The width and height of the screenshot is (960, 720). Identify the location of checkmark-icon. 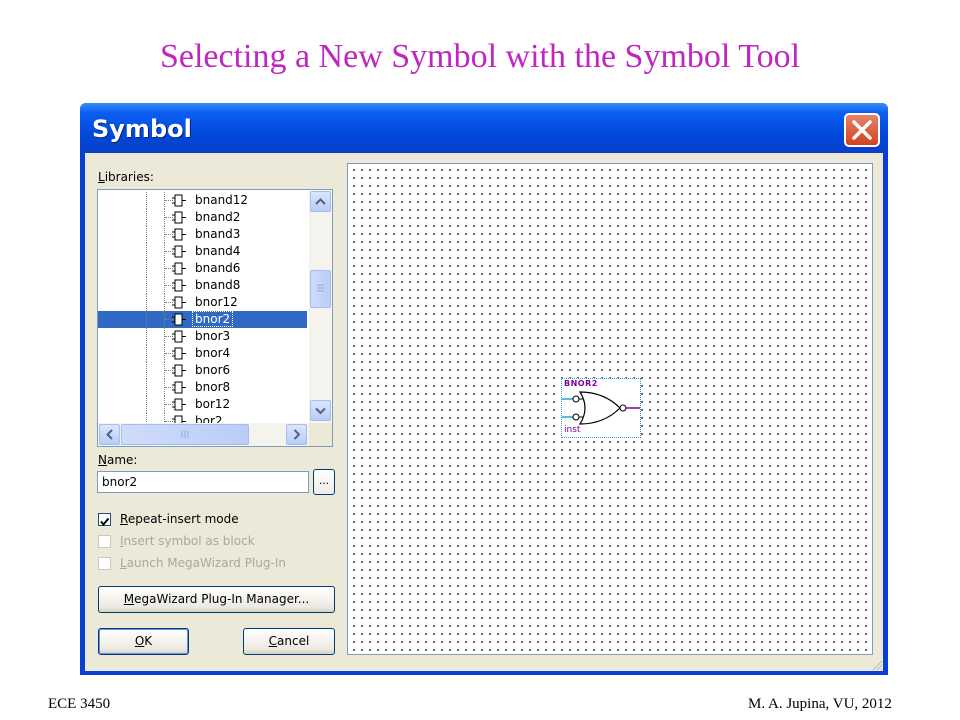
(105, 522).